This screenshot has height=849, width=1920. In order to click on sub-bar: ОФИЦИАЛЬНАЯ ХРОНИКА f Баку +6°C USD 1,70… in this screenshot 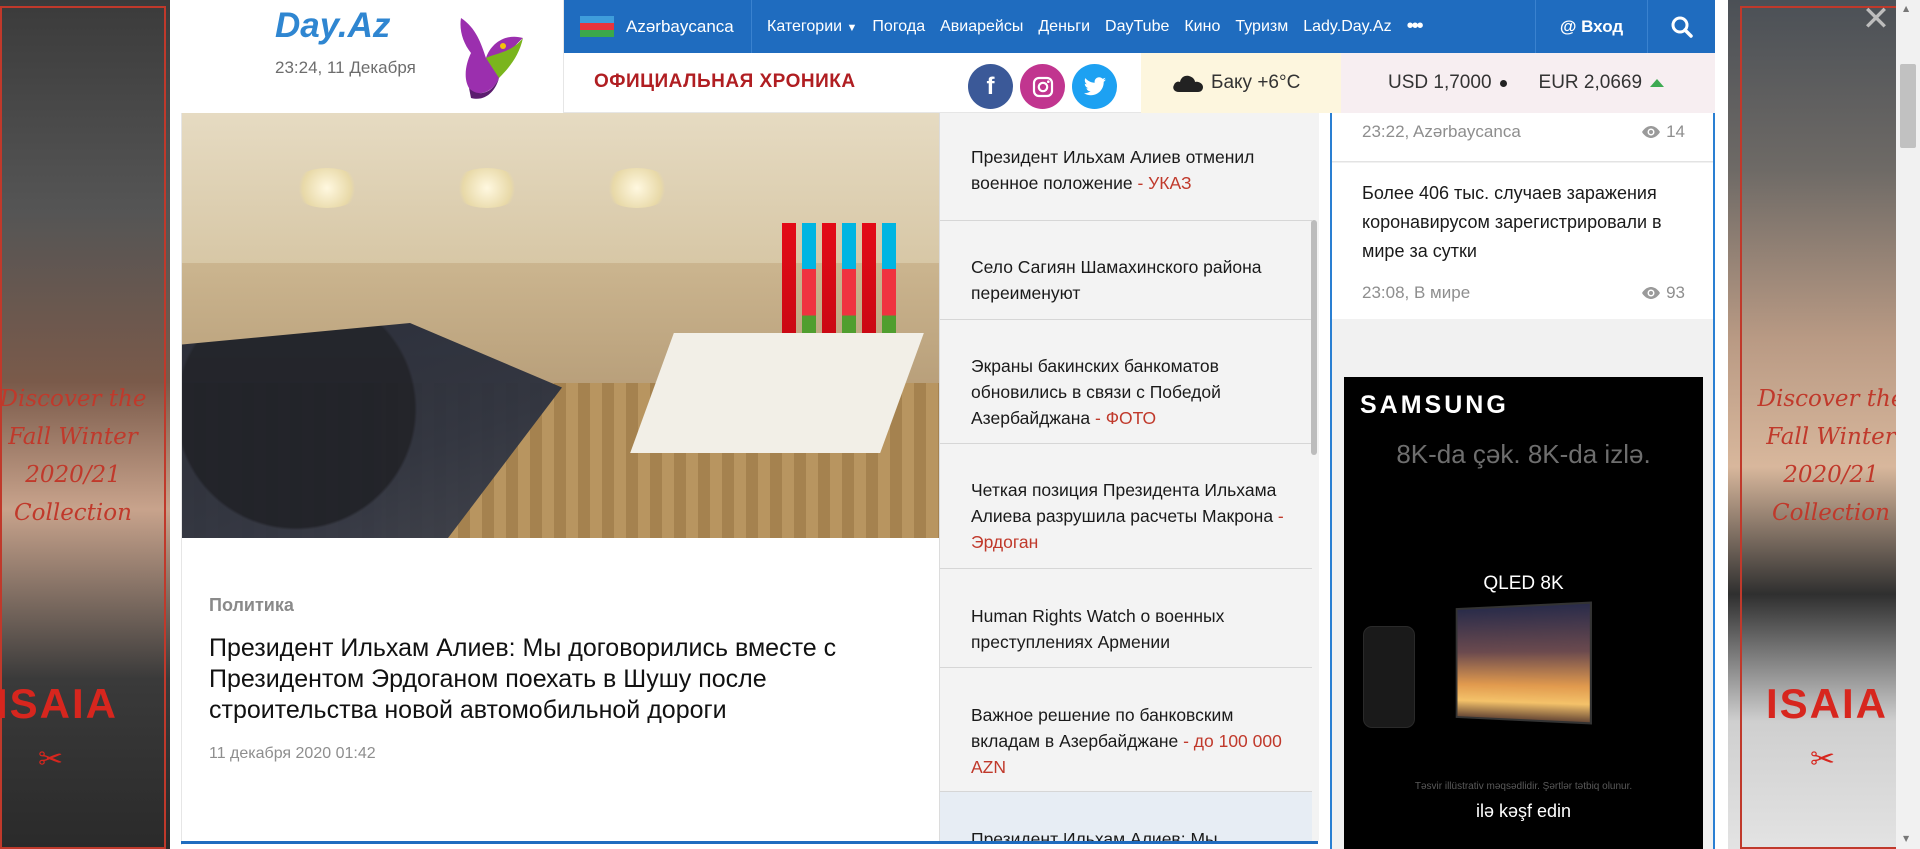, I will do `click(1139, 83)`.